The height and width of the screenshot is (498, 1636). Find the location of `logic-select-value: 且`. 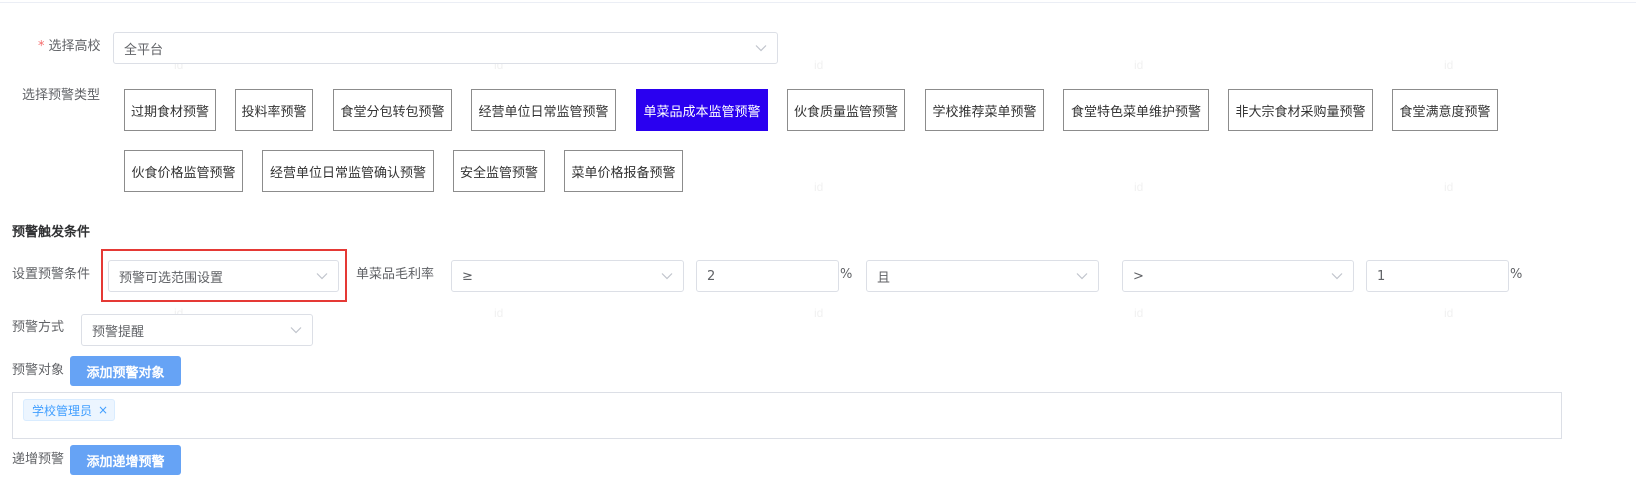

logic-select-value: 且 is located at coordinates (884, 278).